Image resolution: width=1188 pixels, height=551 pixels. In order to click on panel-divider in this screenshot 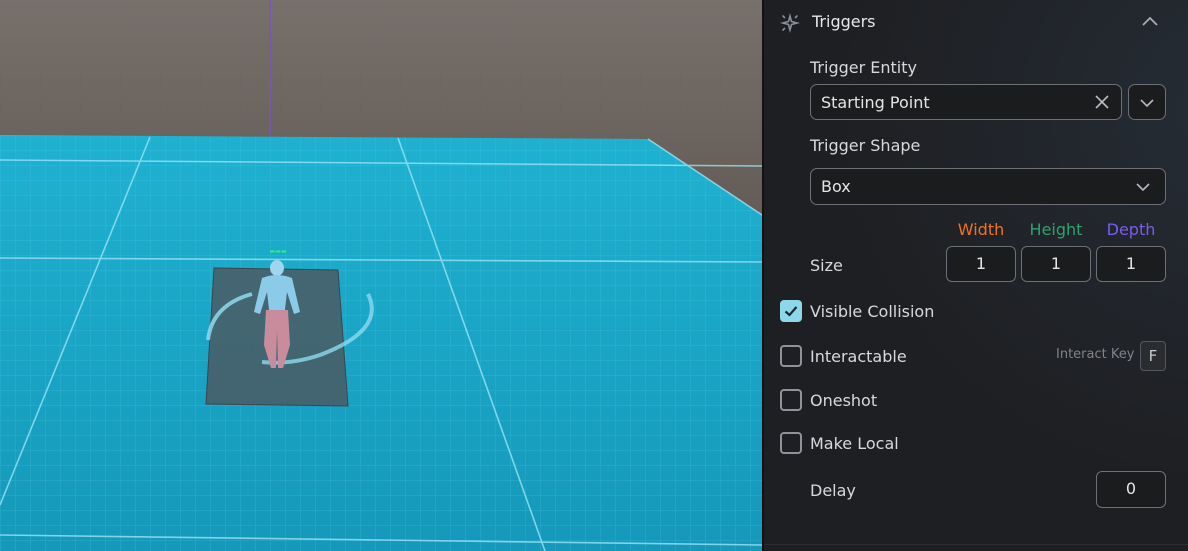, I will do `click(976, 544)`.